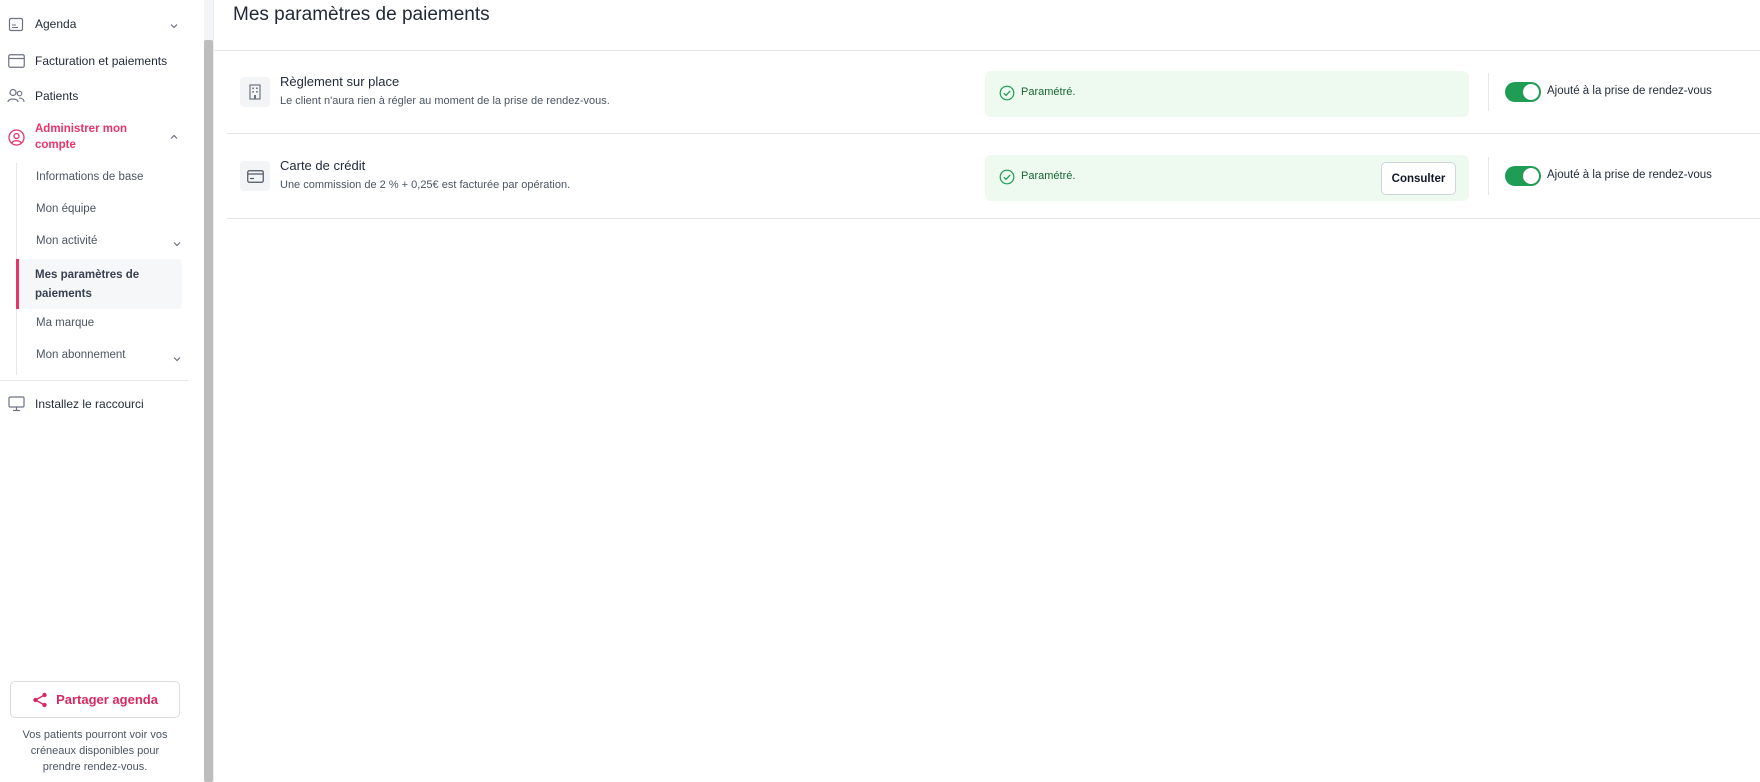  I want to click on submenu-label-line: paiements, so click(63, 294).